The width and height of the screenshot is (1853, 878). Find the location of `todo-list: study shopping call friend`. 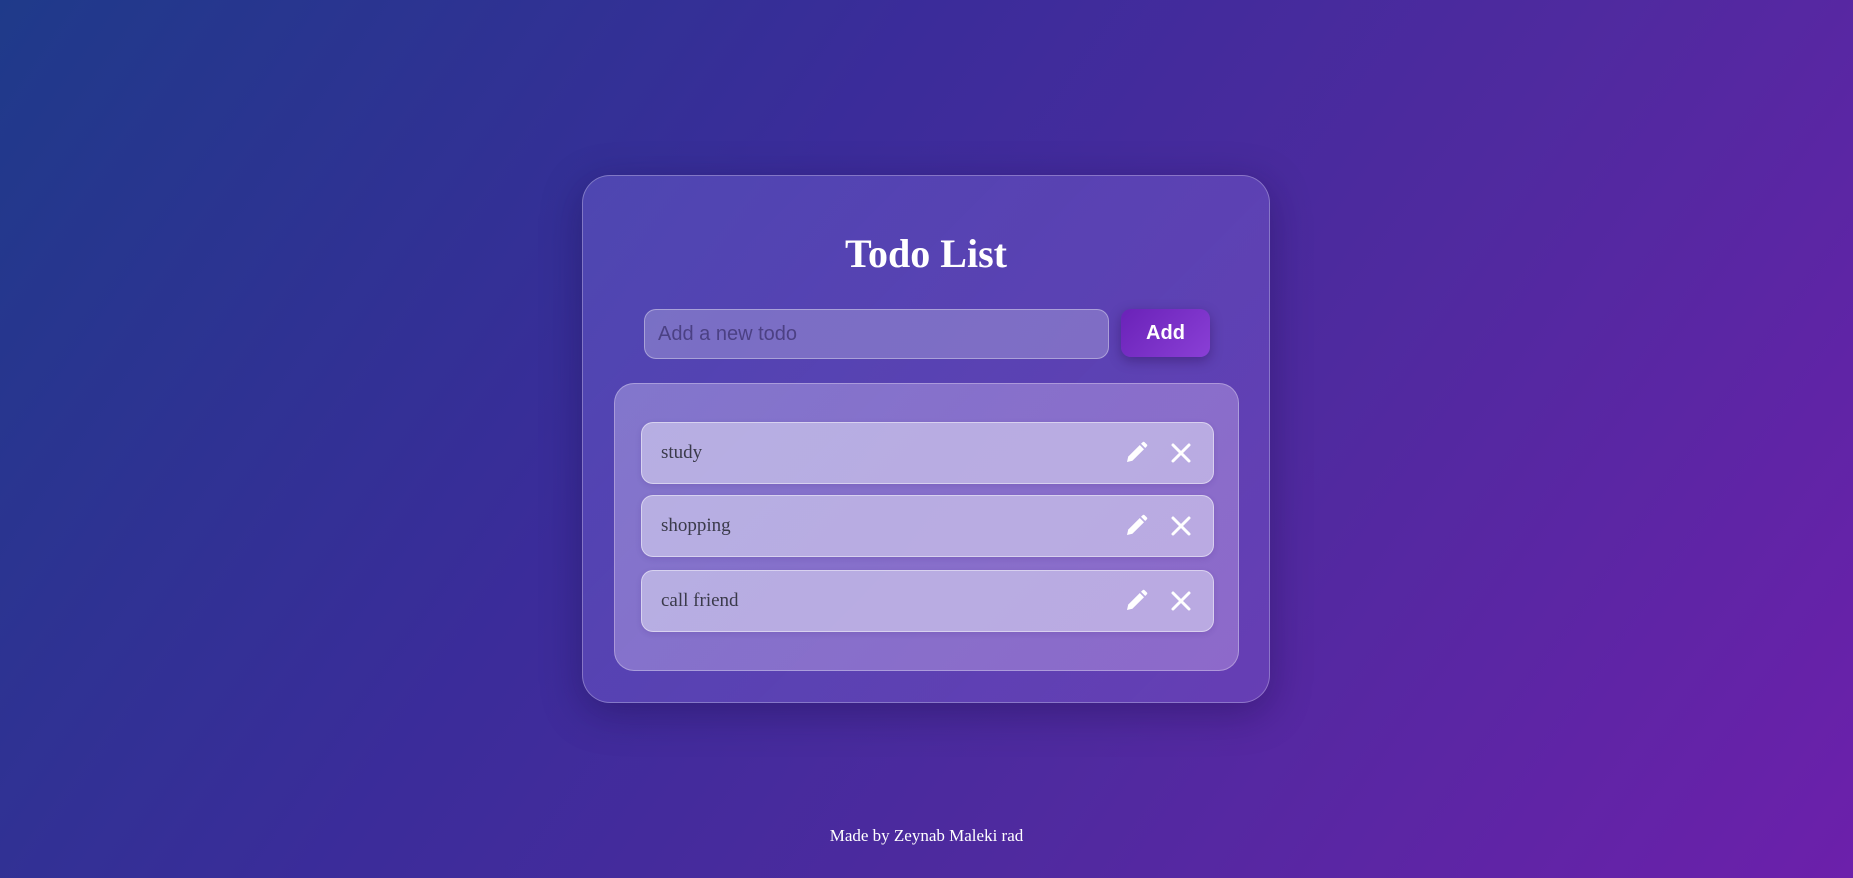

todo-list: study shopping call friend is located at coordinates (926, 527).